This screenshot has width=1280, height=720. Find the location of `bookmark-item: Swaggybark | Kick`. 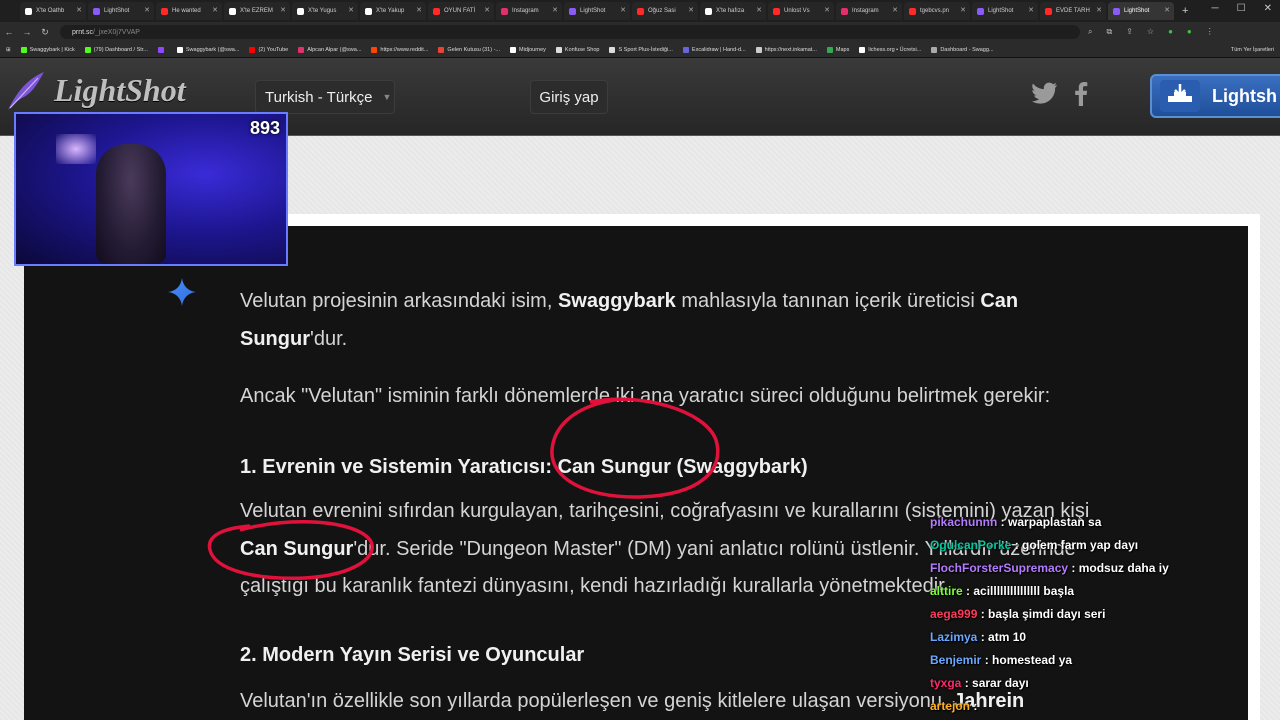

bookmark-item: Swaggybark | Kick is located at coordinates (47, 49).